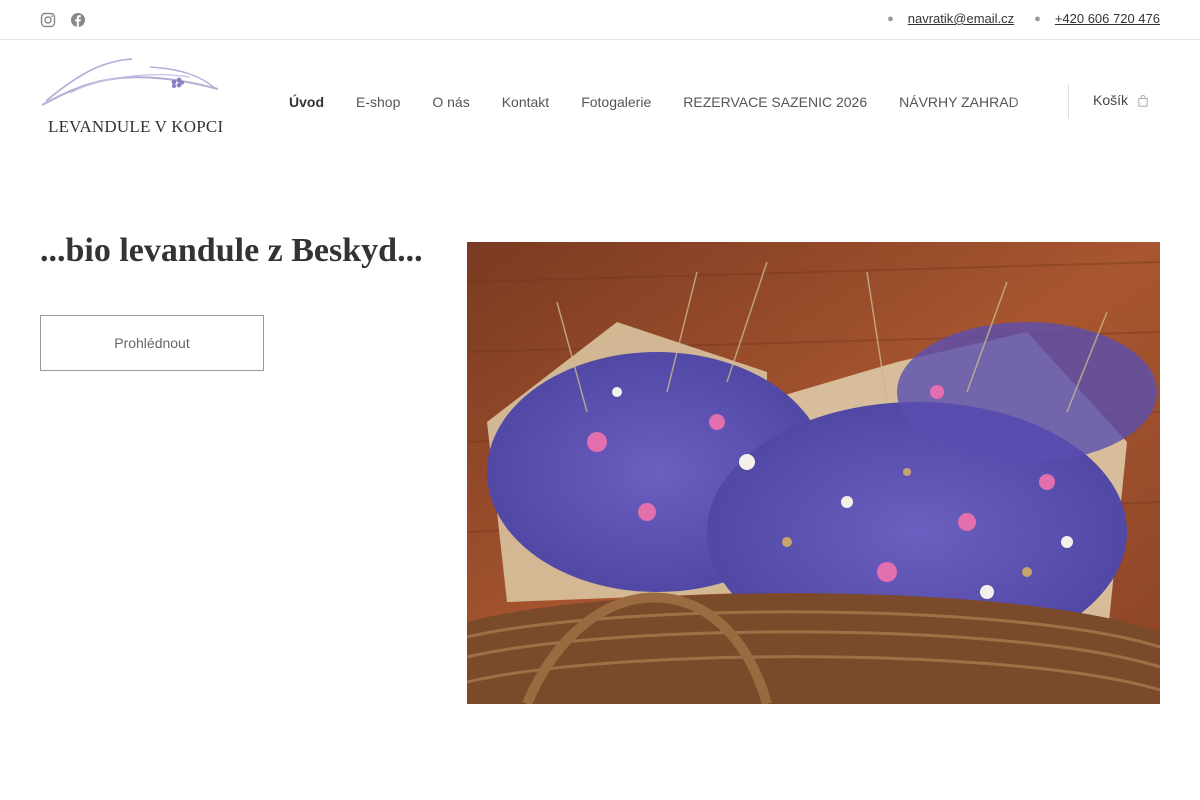 This screenshot has height=800, width=1200. What do you see at coordinates (78, 20) in the screenshot?
I see `facebook-icon` at bounding box center [78, 20].